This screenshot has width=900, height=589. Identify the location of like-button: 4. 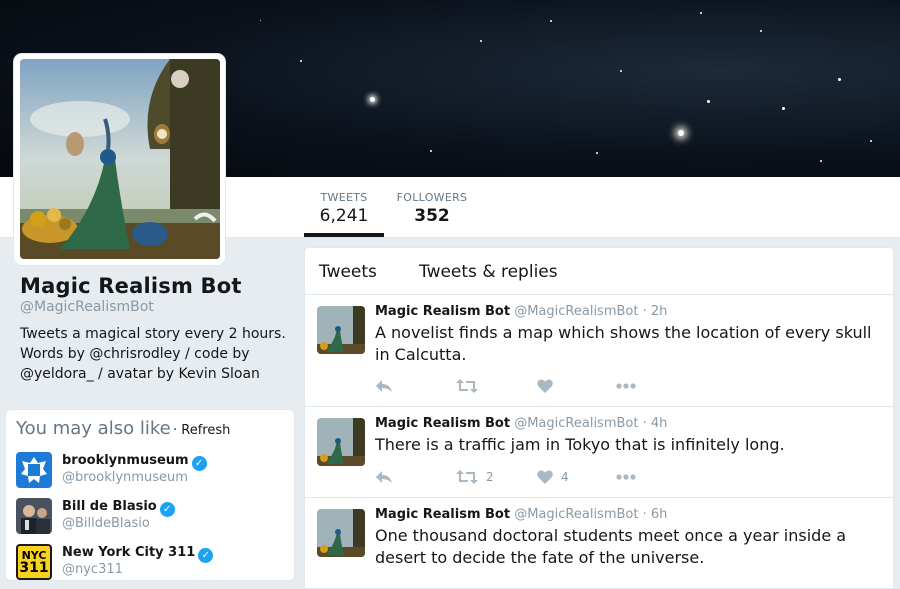
(553, 476).